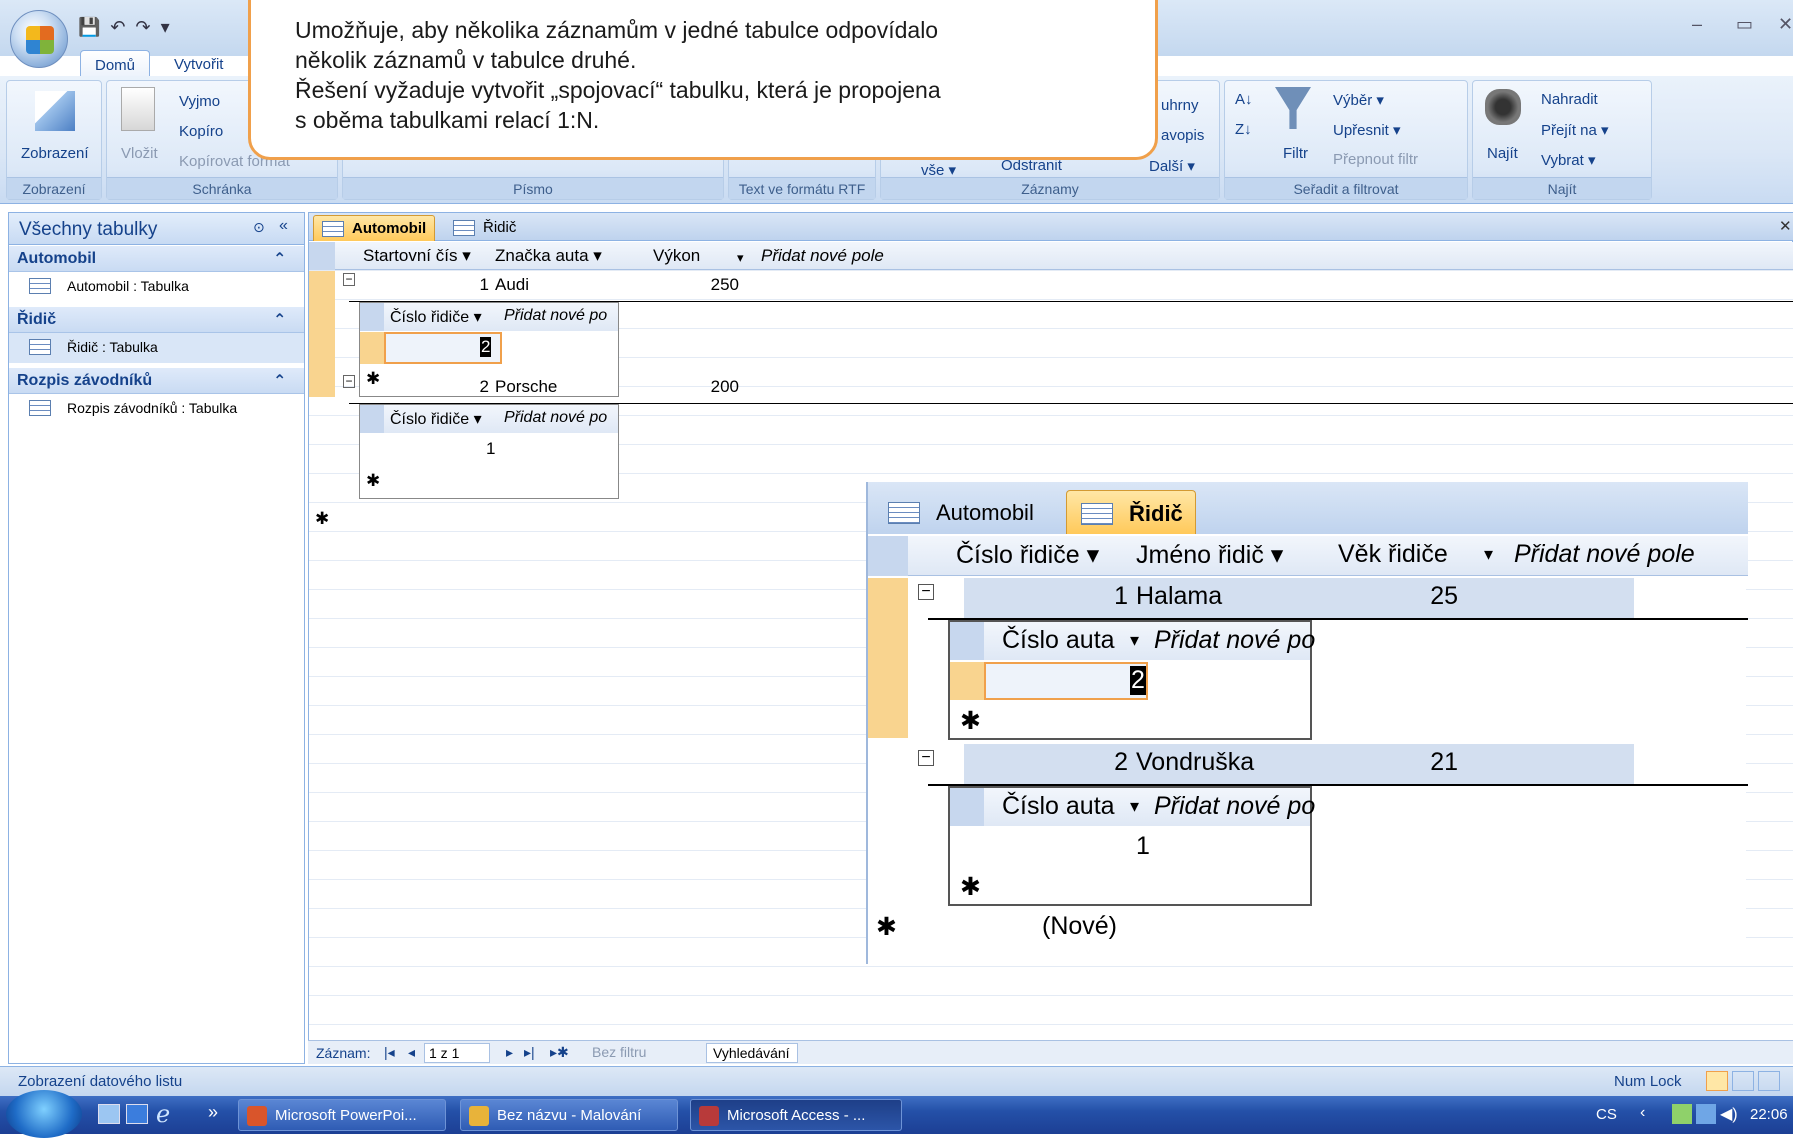 Image resolution: width=1793 pixels, height=1138 pixels. I want to click on col-header-add-field: Přidat nové pole, so click(822, 256).